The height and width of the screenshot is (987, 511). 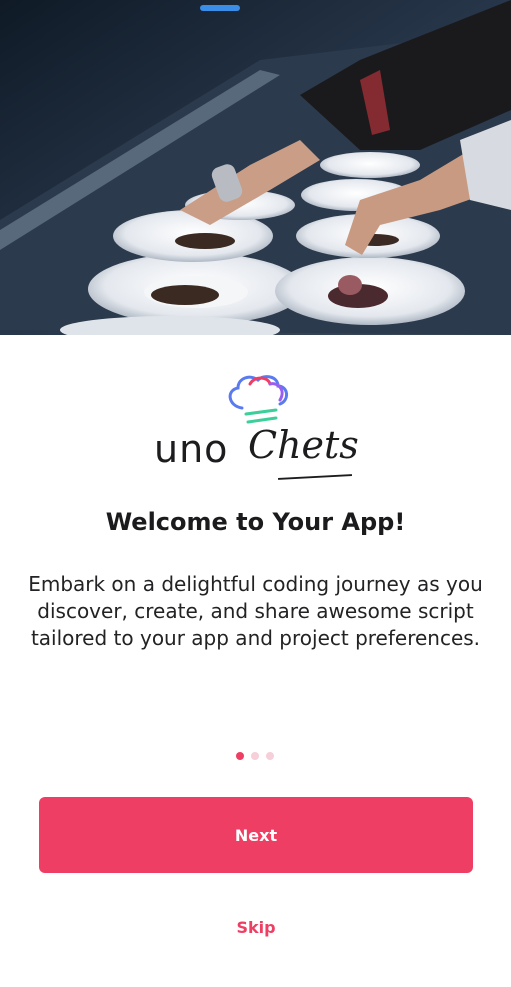 I want to click on logo-underline, so click(x=315, y=477).